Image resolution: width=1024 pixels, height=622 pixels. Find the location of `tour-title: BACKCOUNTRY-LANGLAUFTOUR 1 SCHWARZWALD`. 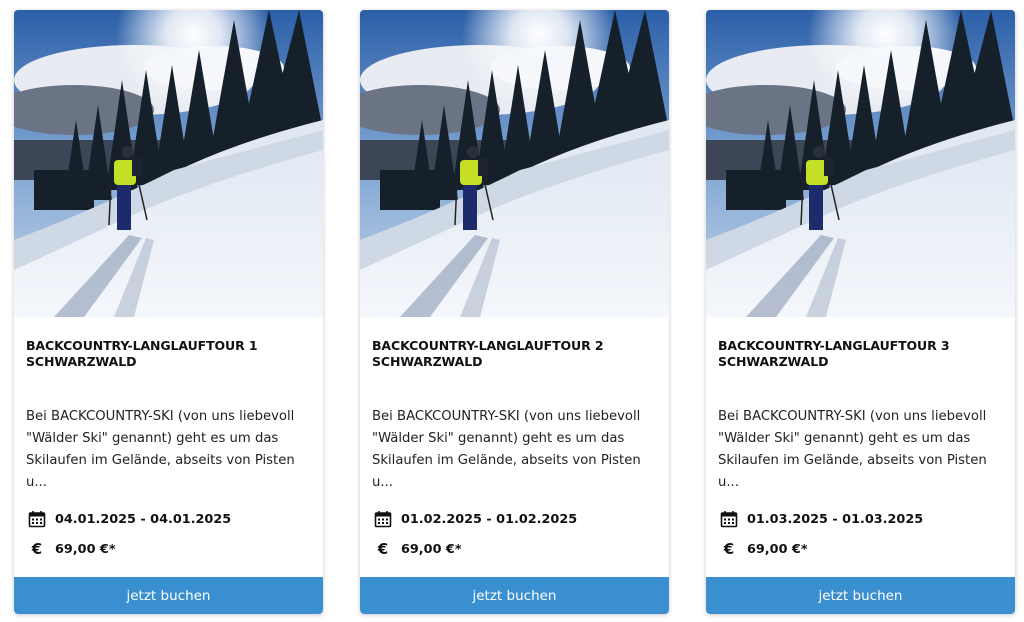

tour-title: BACKCOUNTRY-LANGLAUFTOUR 1 SCHWARZWALD is located at coordinates (142, 353).